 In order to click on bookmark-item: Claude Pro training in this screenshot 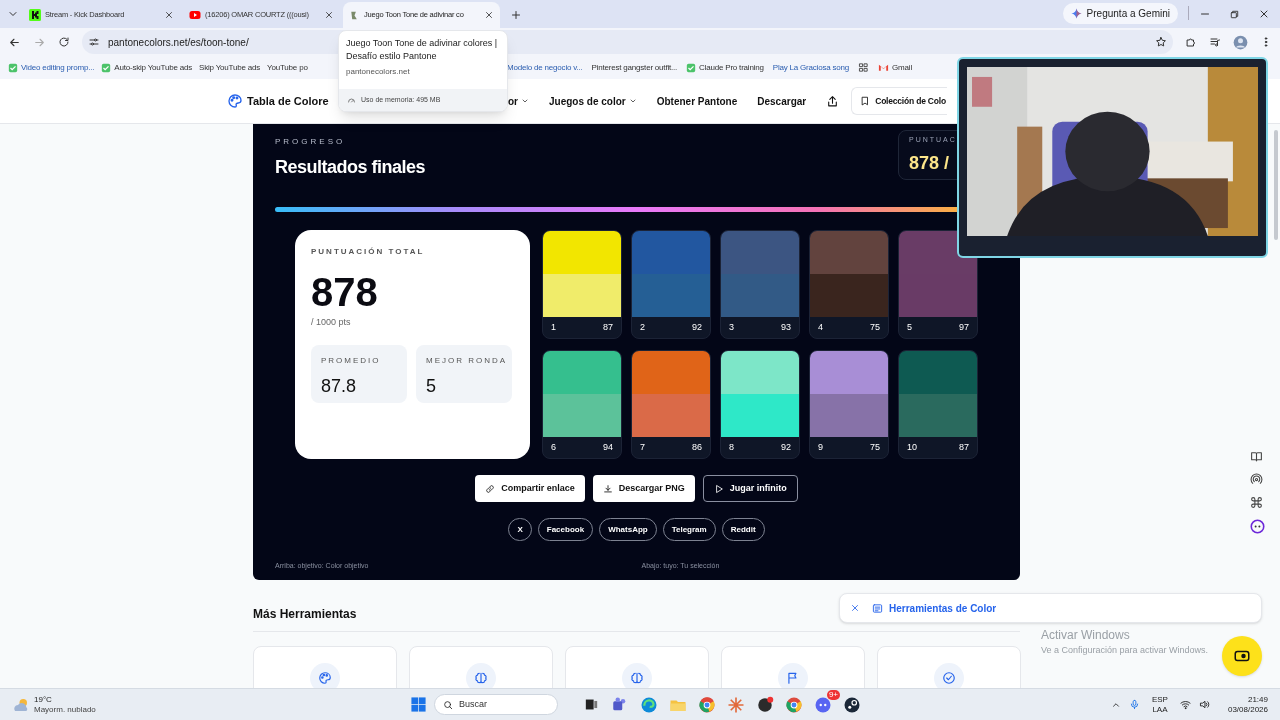, I will do `click(725, 67)`.